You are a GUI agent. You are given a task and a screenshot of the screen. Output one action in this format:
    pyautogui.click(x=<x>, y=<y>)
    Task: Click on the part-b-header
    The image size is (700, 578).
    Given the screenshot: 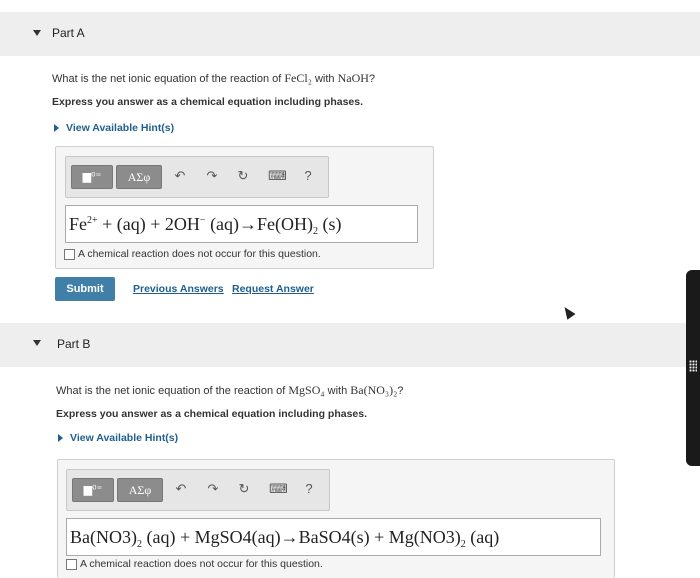 What is the action you would take?
    pyautogui.click(x=350, y=345)
    